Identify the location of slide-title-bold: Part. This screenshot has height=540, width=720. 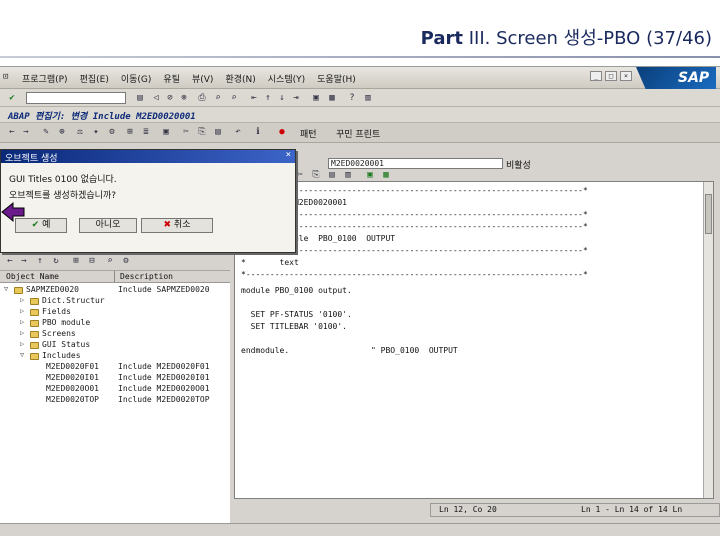
(441, 38).